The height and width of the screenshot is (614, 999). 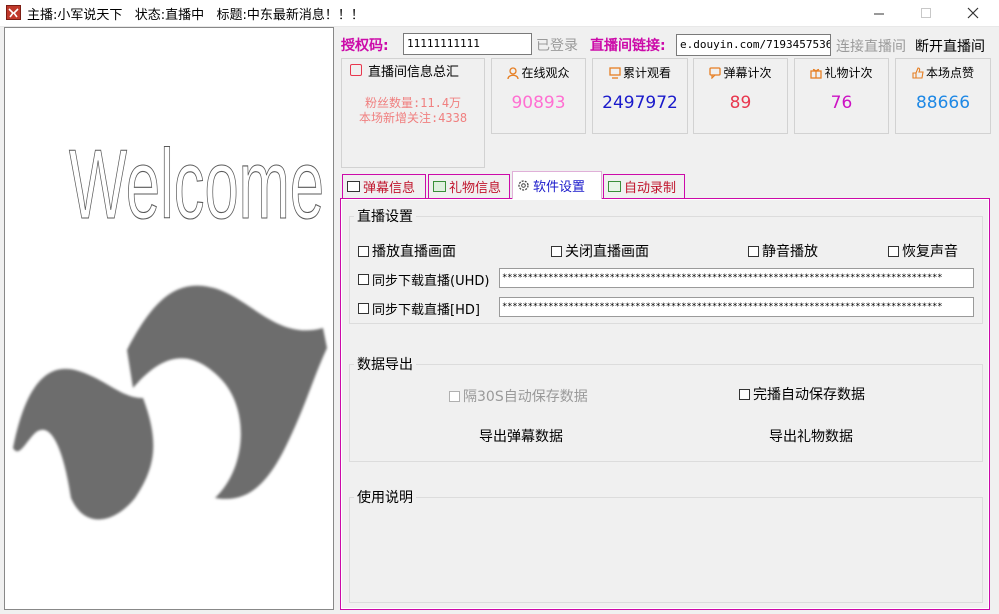 I want to click on stat-online-viewers: 在线观众 90893, so click(x=538, y=96).